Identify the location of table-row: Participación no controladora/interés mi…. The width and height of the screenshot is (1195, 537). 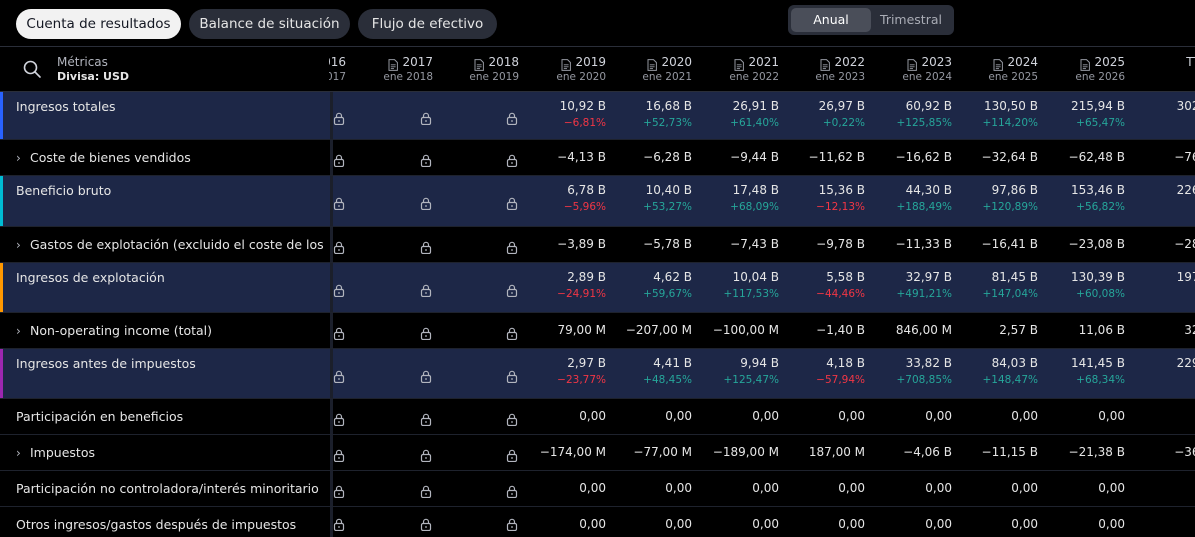
(597, 489).